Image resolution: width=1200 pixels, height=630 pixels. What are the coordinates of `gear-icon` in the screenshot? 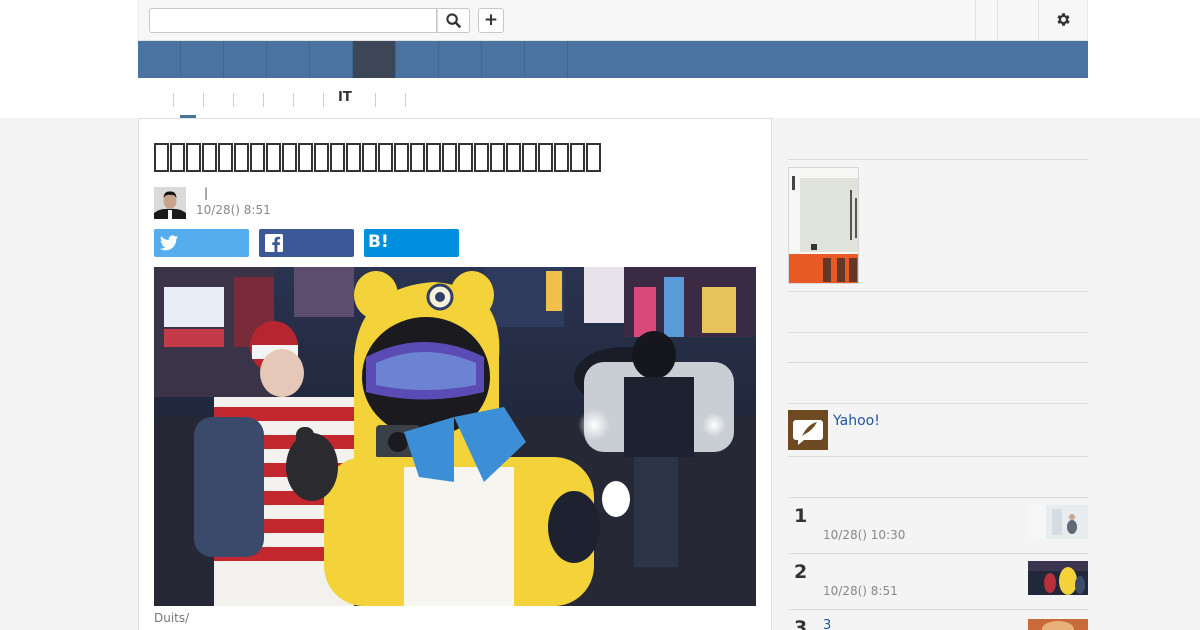 It's located at (1063, 19).